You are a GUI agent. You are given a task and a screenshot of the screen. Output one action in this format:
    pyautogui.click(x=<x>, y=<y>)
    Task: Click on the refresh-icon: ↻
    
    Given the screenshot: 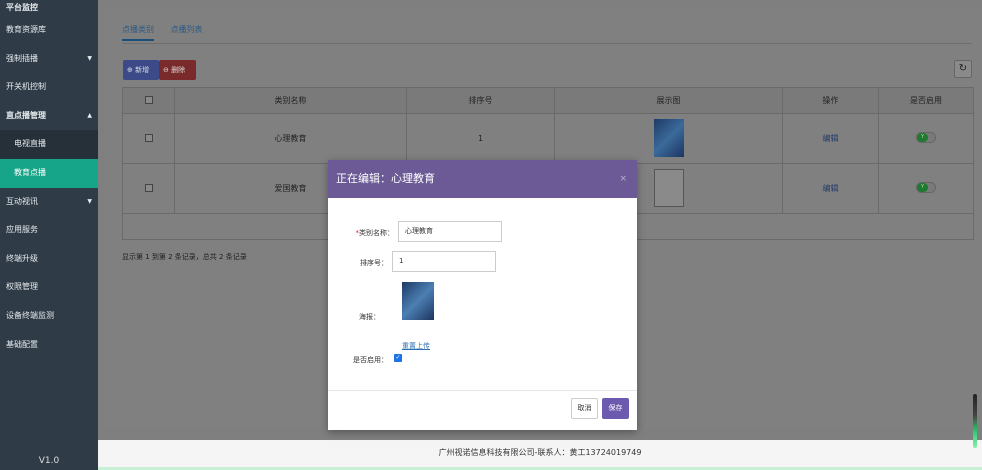 What is the action you would take?
    pyautogui.click(x=963, y=68)
    